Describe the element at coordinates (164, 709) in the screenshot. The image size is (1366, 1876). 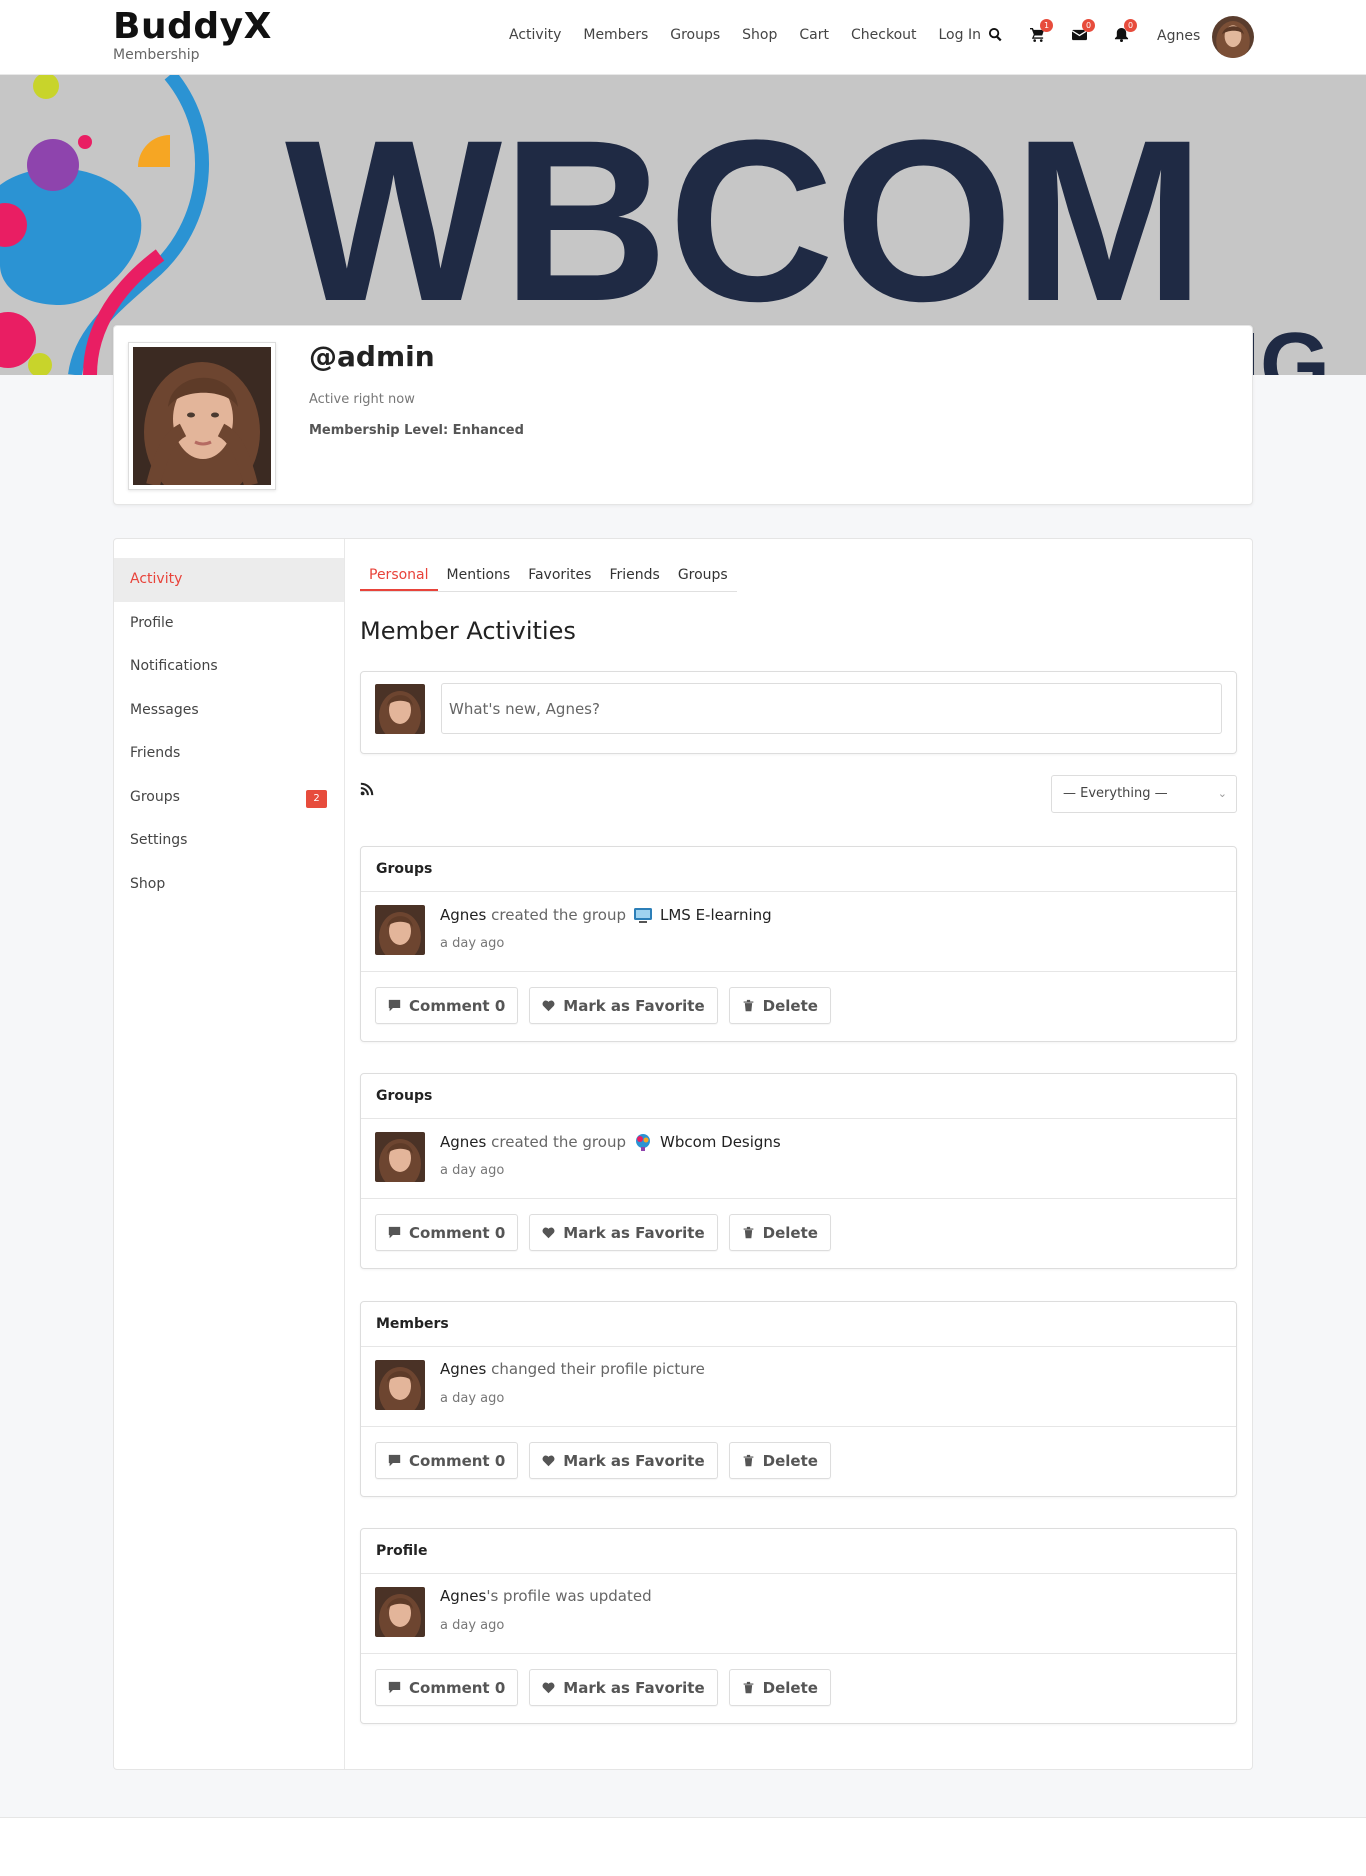
I see `sidebar-item-label: Messages` at that location.